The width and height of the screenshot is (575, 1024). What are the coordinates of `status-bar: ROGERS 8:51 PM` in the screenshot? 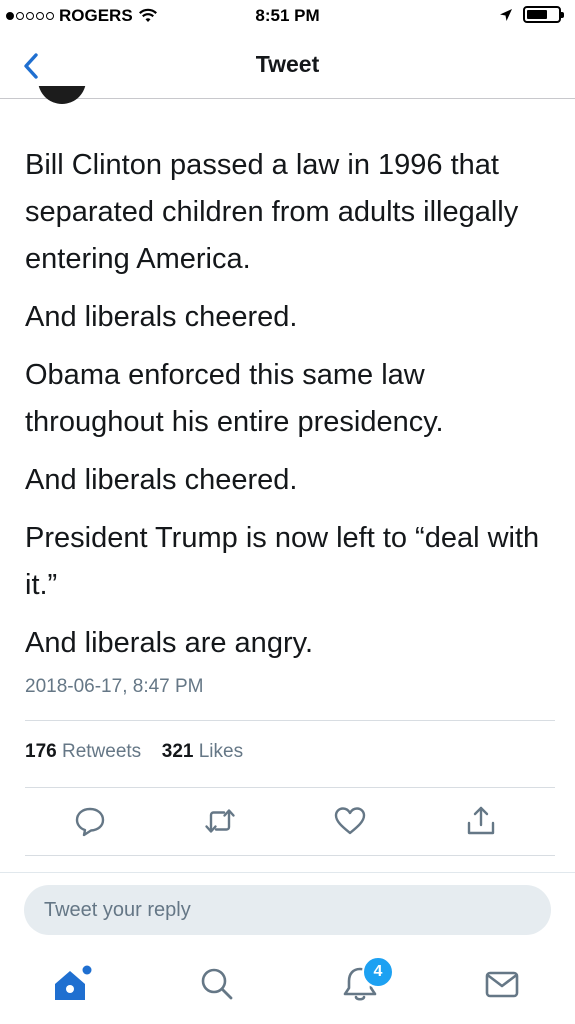 It's located at (287, 17).